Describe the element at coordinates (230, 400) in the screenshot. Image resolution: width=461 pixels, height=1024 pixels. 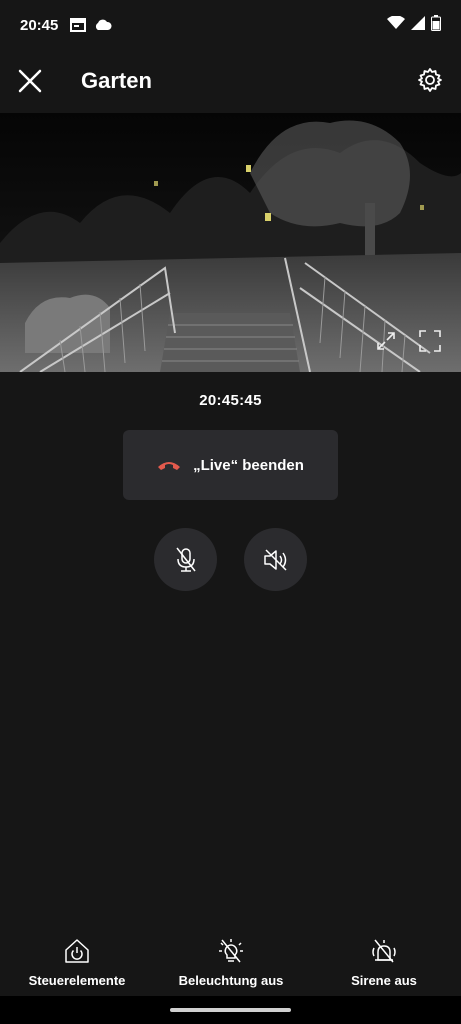
I see `live-timestamp: 20:45:45` at that location.